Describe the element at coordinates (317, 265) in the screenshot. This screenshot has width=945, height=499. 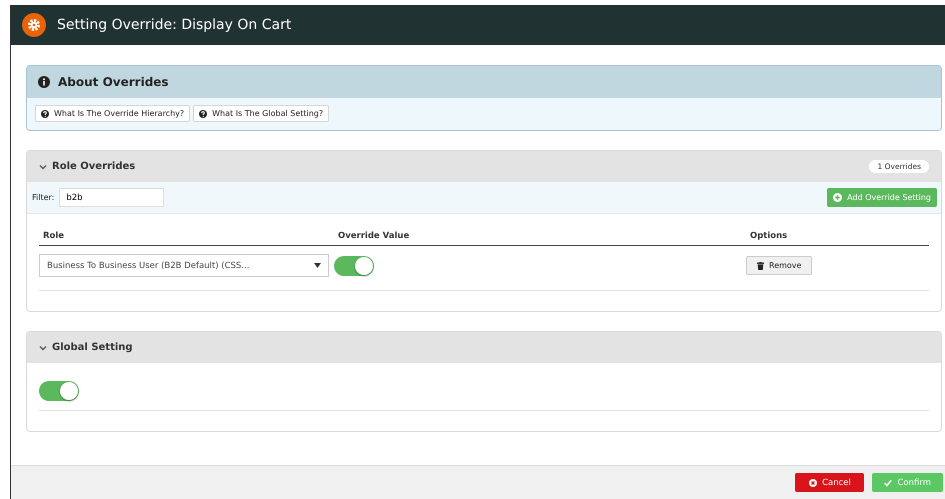
I see `caret-icon` at that location.